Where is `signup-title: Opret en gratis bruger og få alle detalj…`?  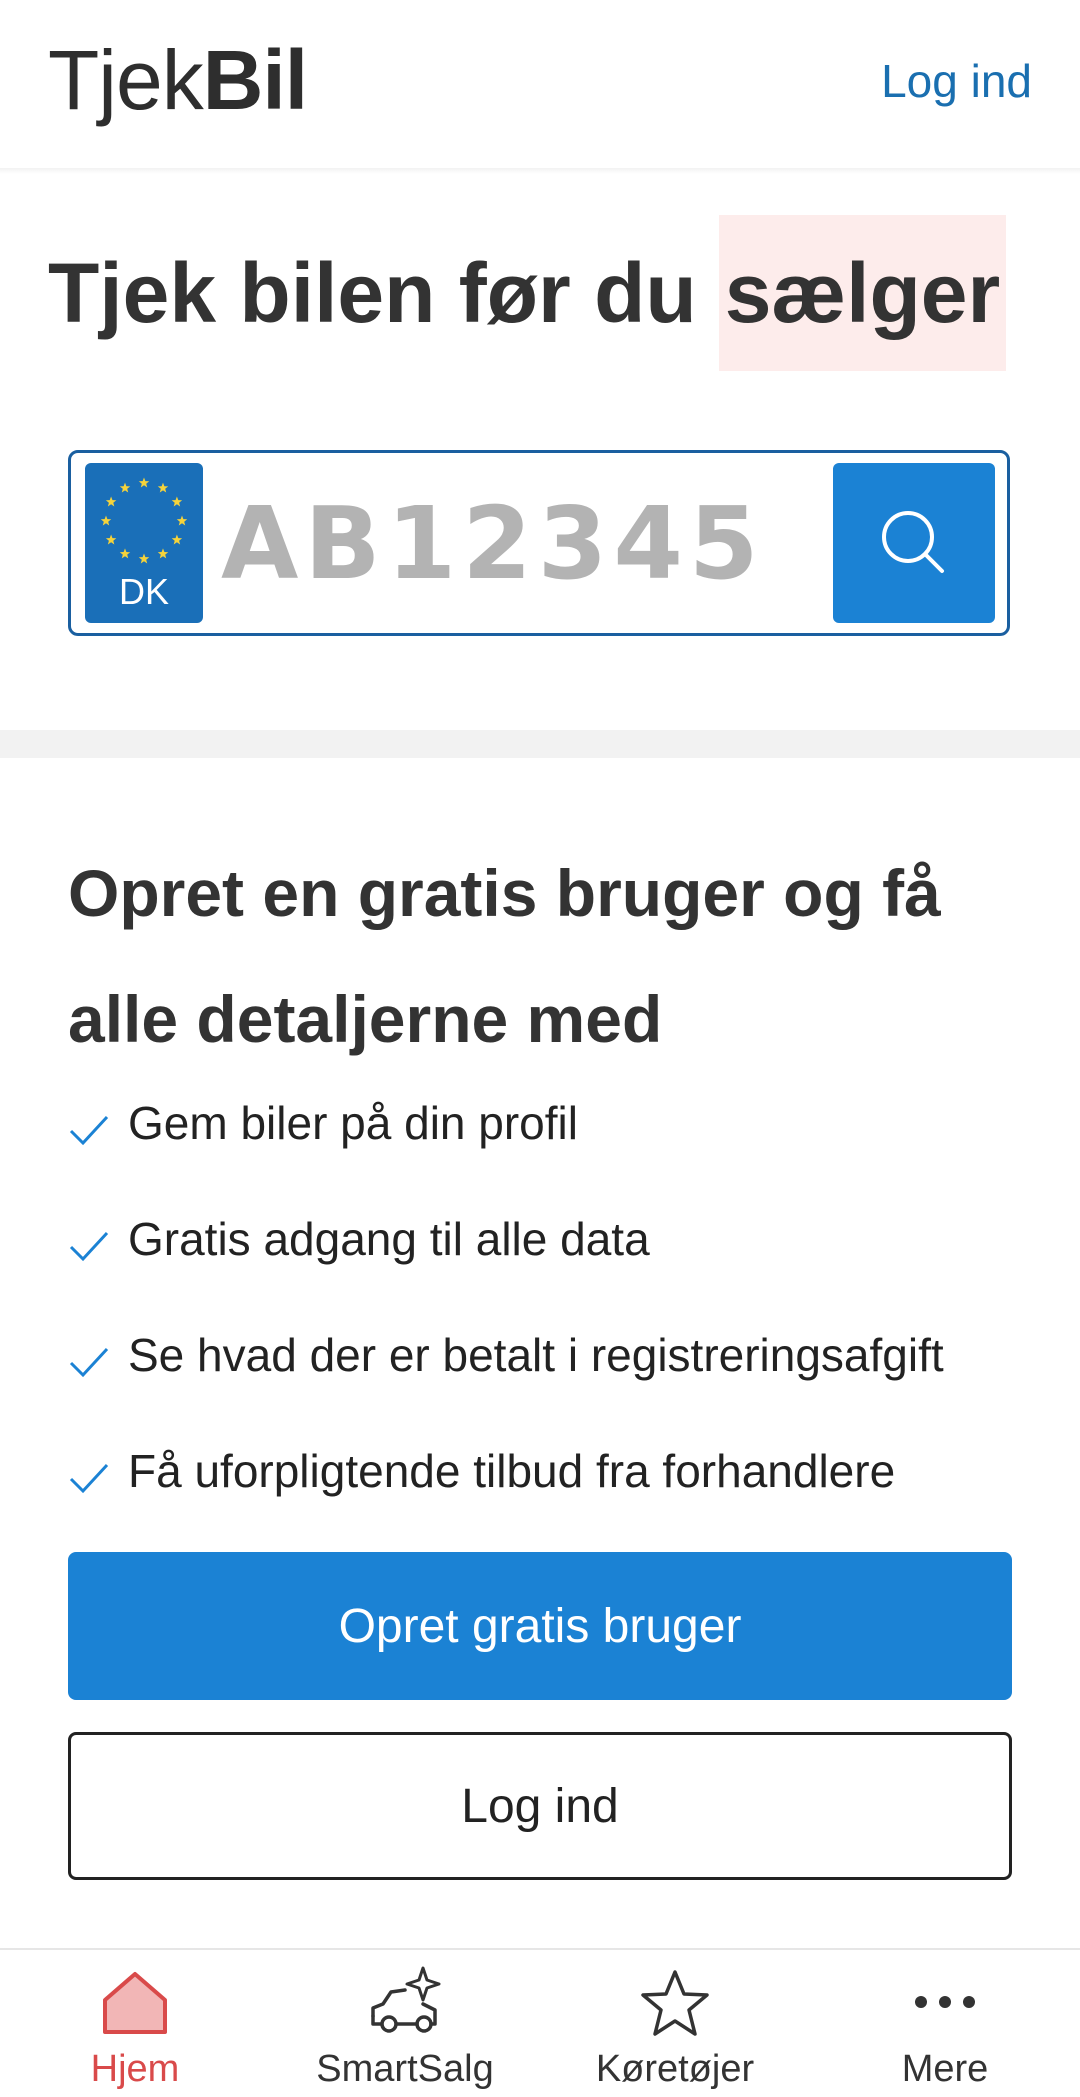 signup-title: Opret en gratis bruger og få alle detalj… is located at coordinates (504, 956).